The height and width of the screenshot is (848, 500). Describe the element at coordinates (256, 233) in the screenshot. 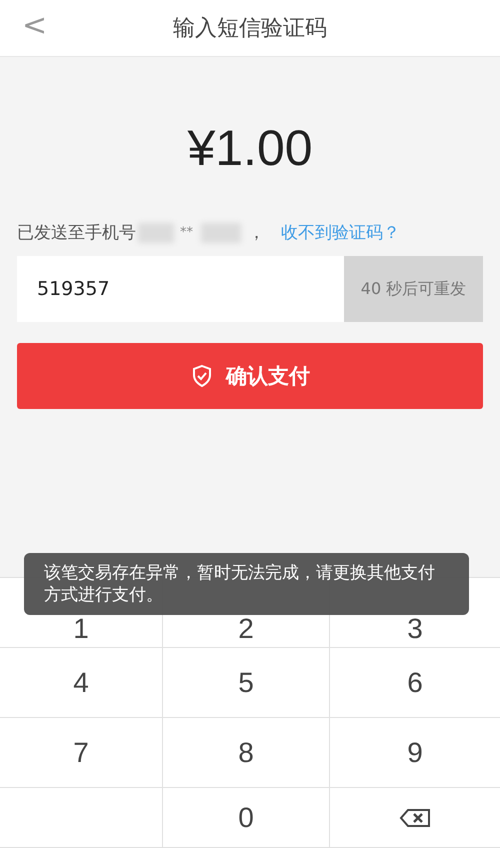

I see `comma: ，` at that location.